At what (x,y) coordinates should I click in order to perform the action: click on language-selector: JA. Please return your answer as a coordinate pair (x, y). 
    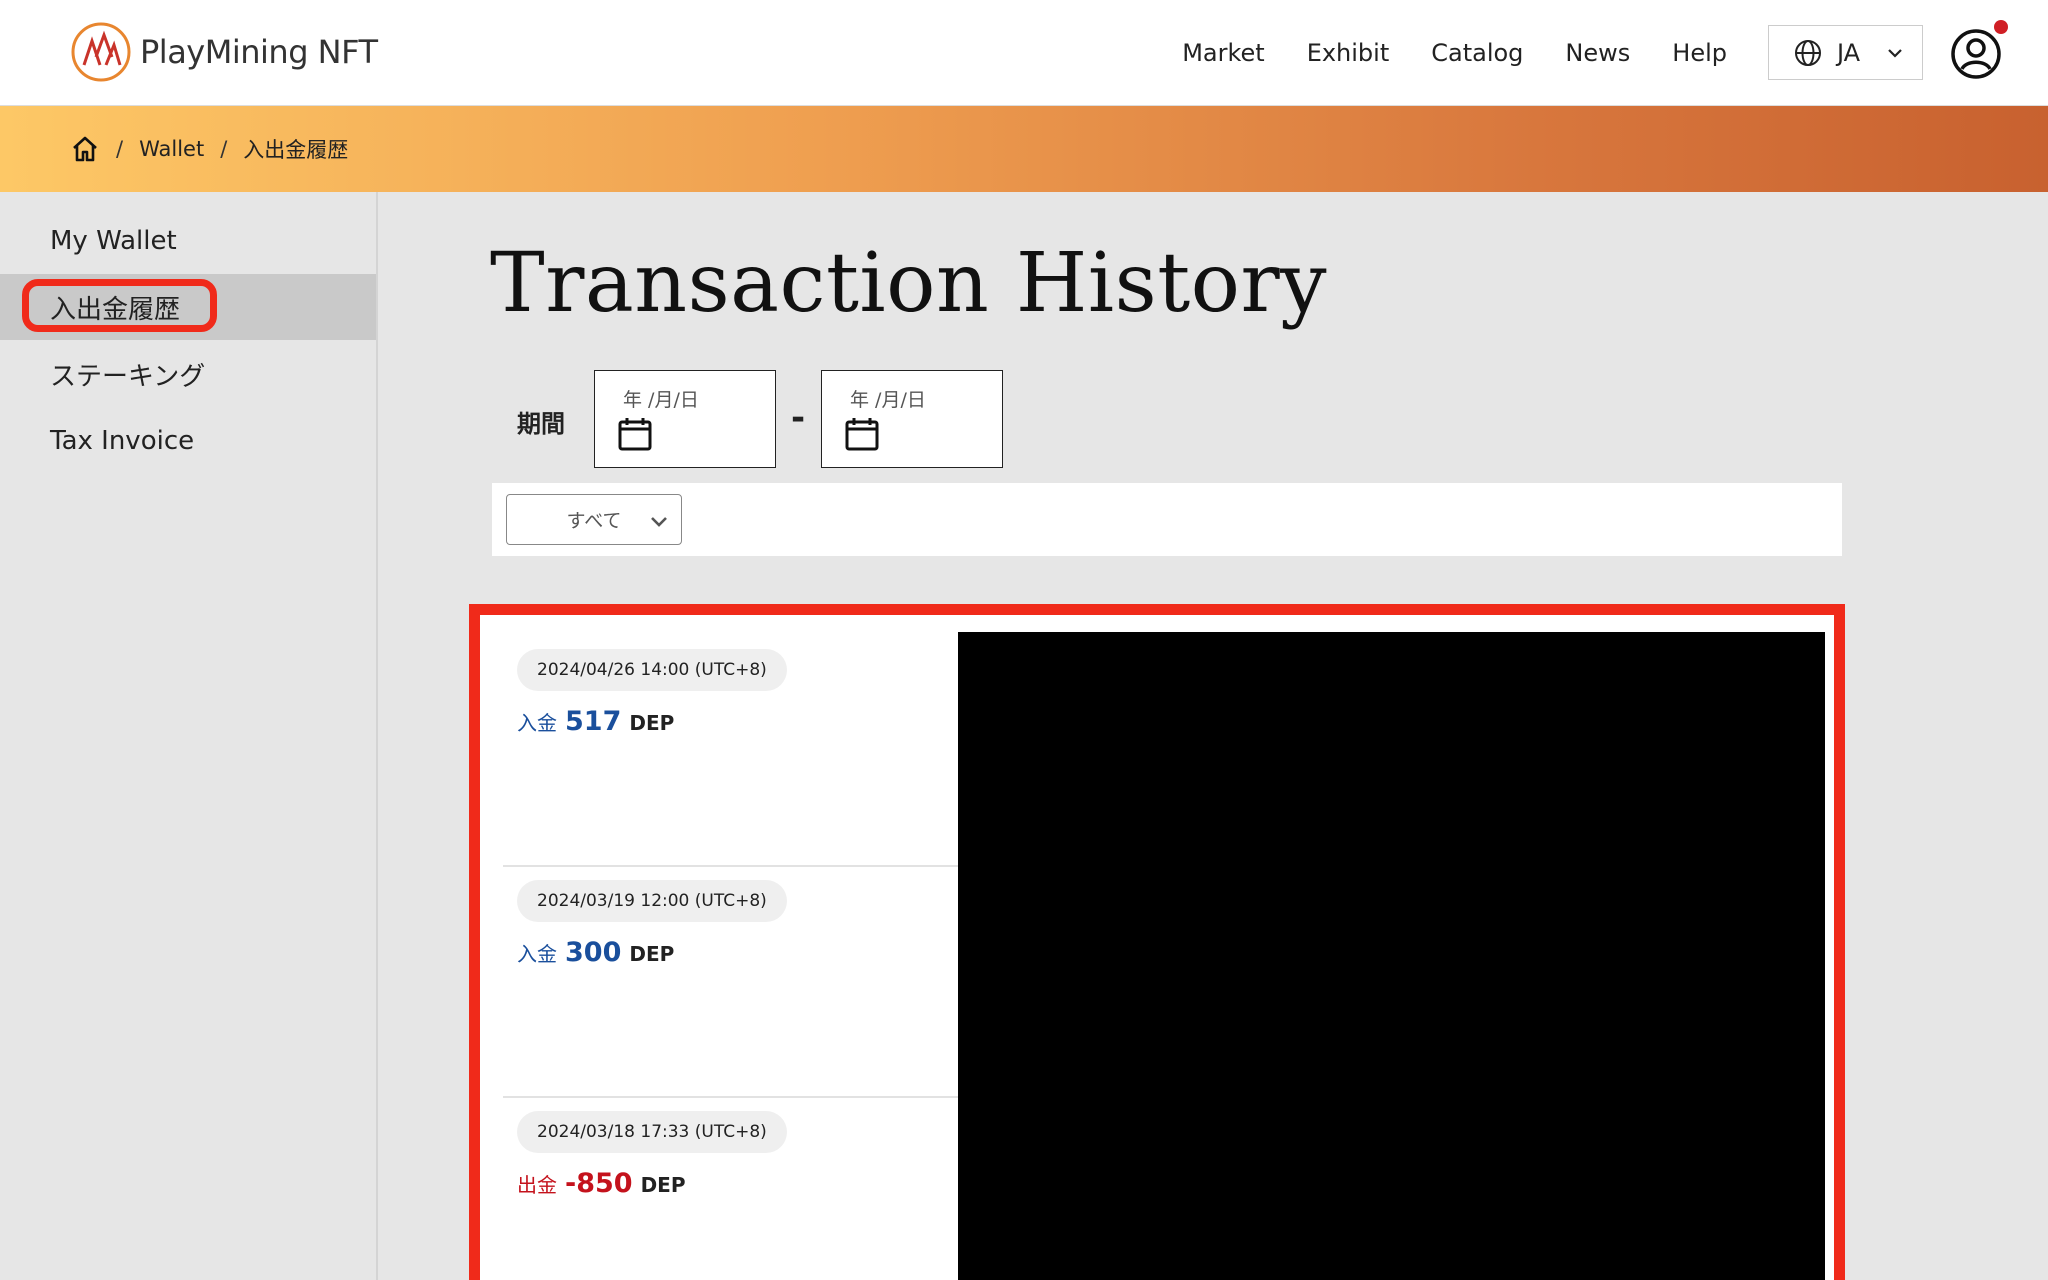
    Looking at the image, I should click on (1845, 52).